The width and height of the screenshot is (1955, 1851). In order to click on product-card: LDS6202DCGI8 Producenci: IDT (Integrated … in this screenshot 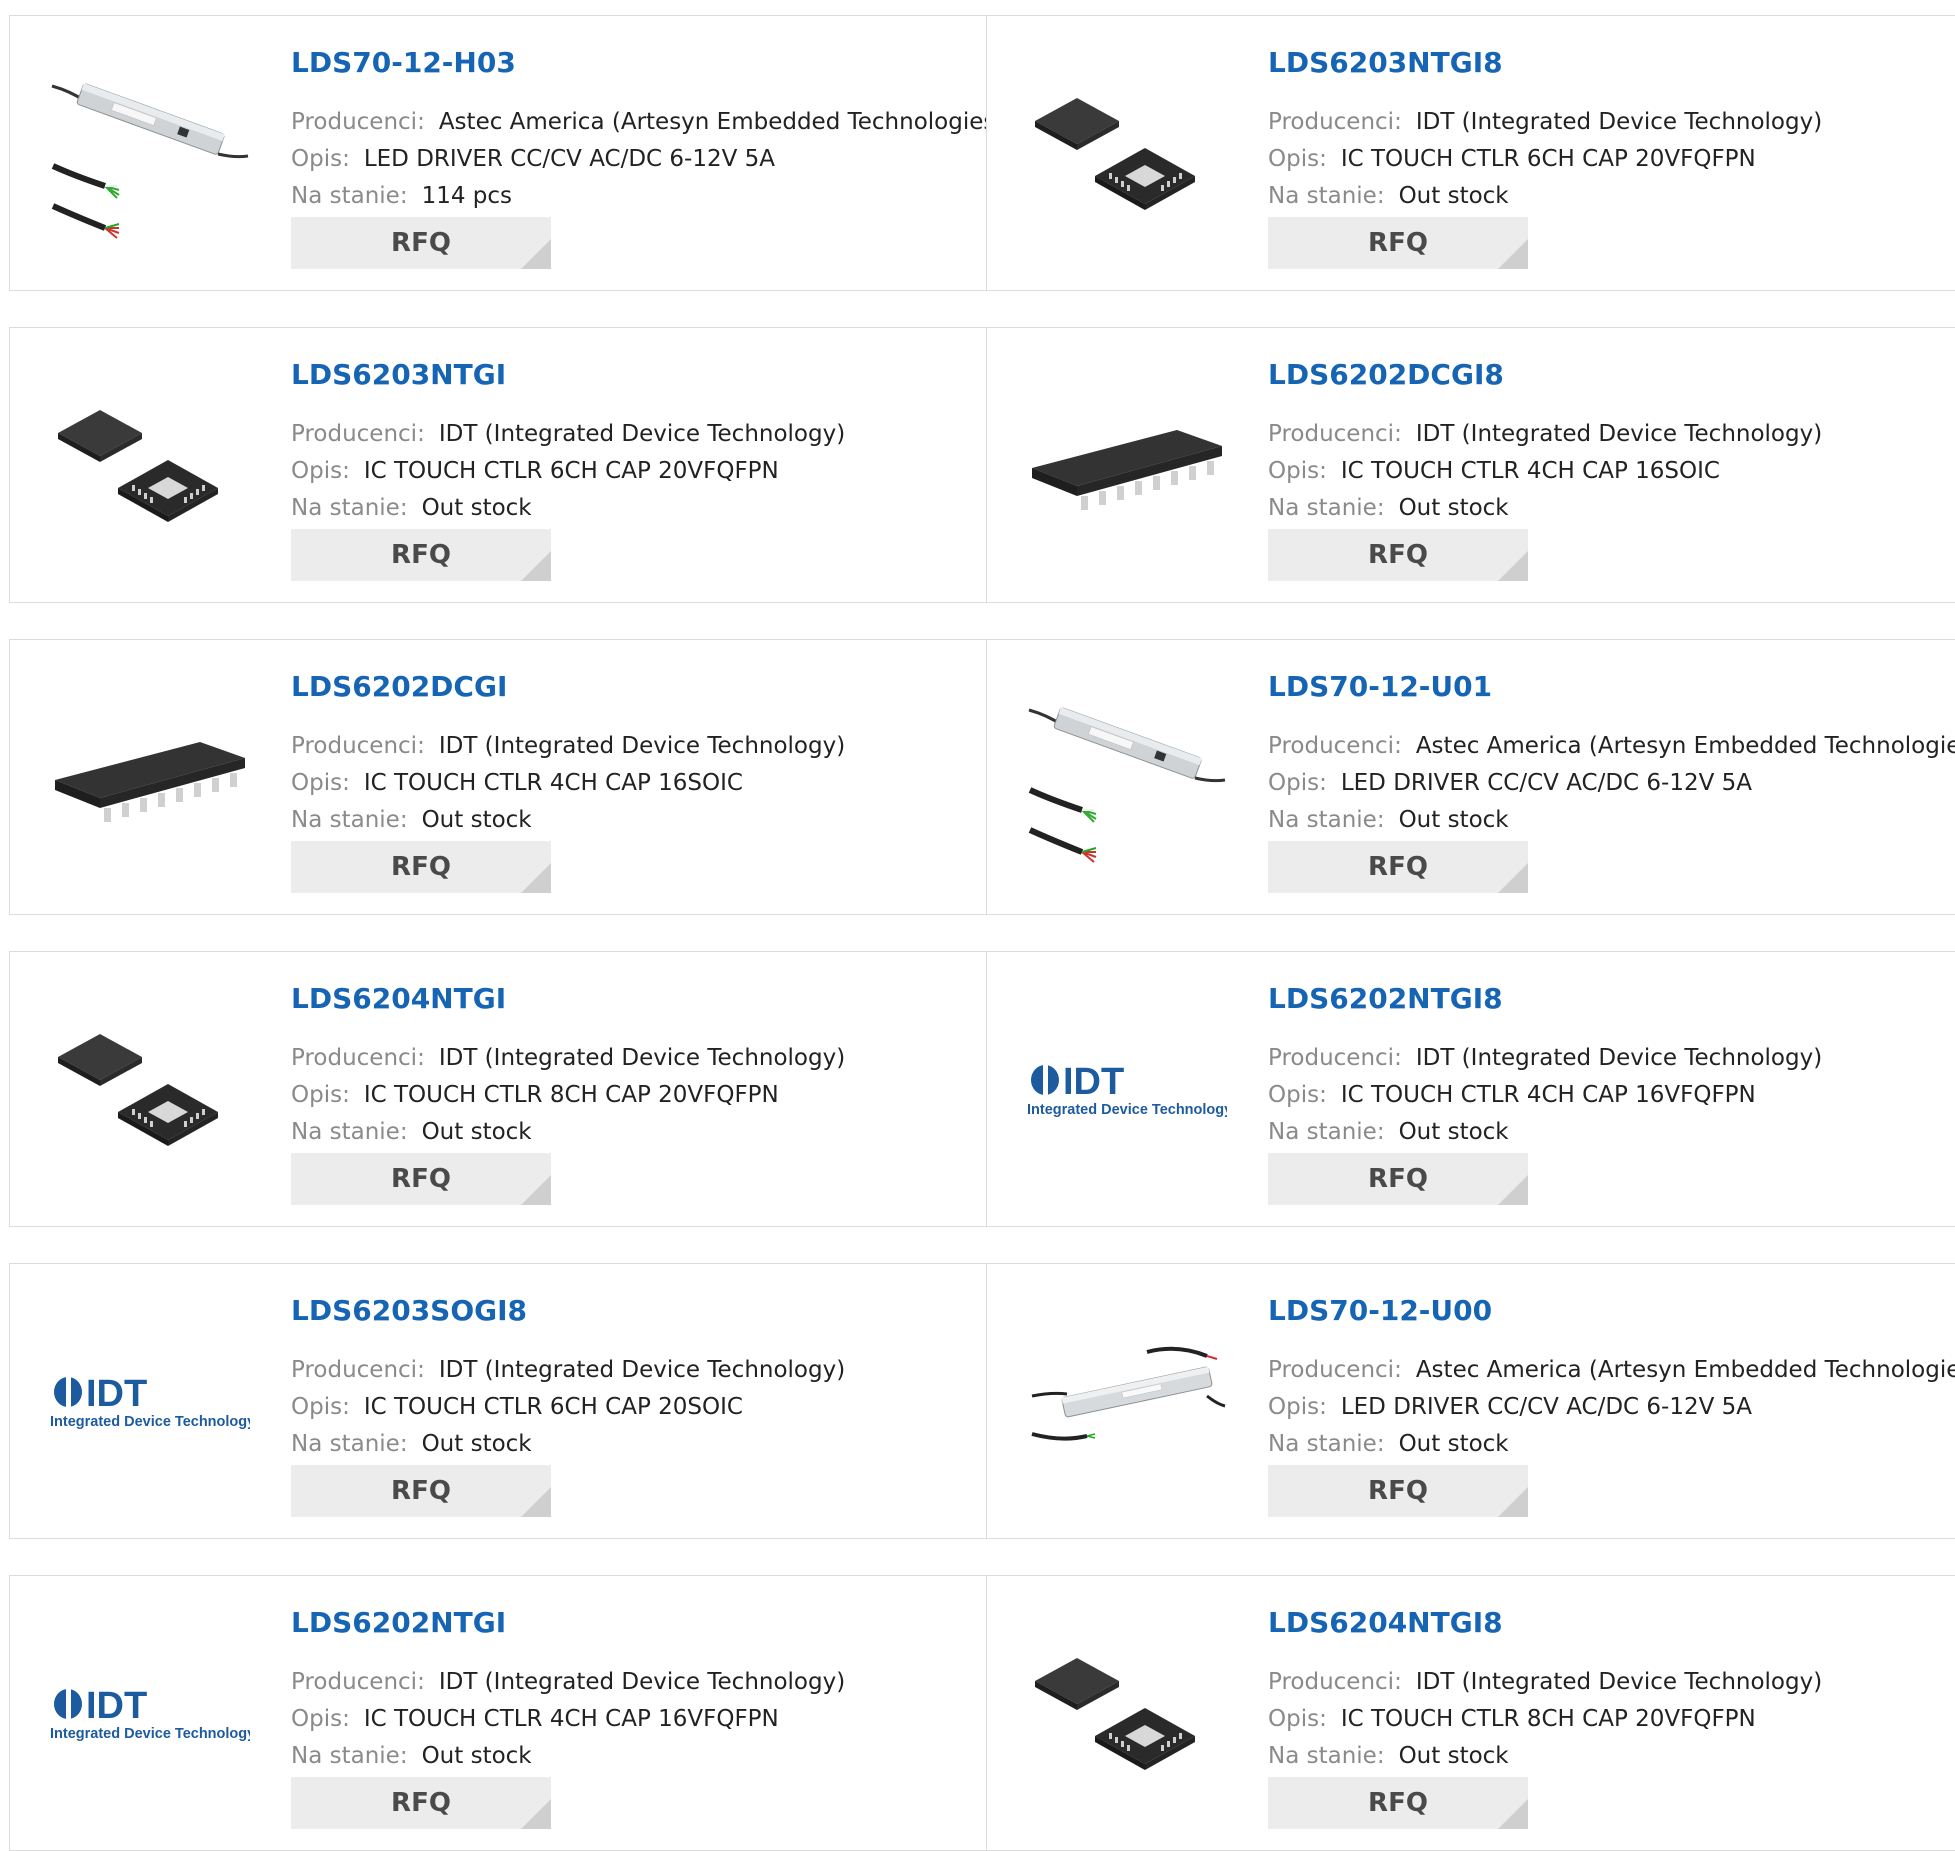, I will do `click(1470, 465)`.